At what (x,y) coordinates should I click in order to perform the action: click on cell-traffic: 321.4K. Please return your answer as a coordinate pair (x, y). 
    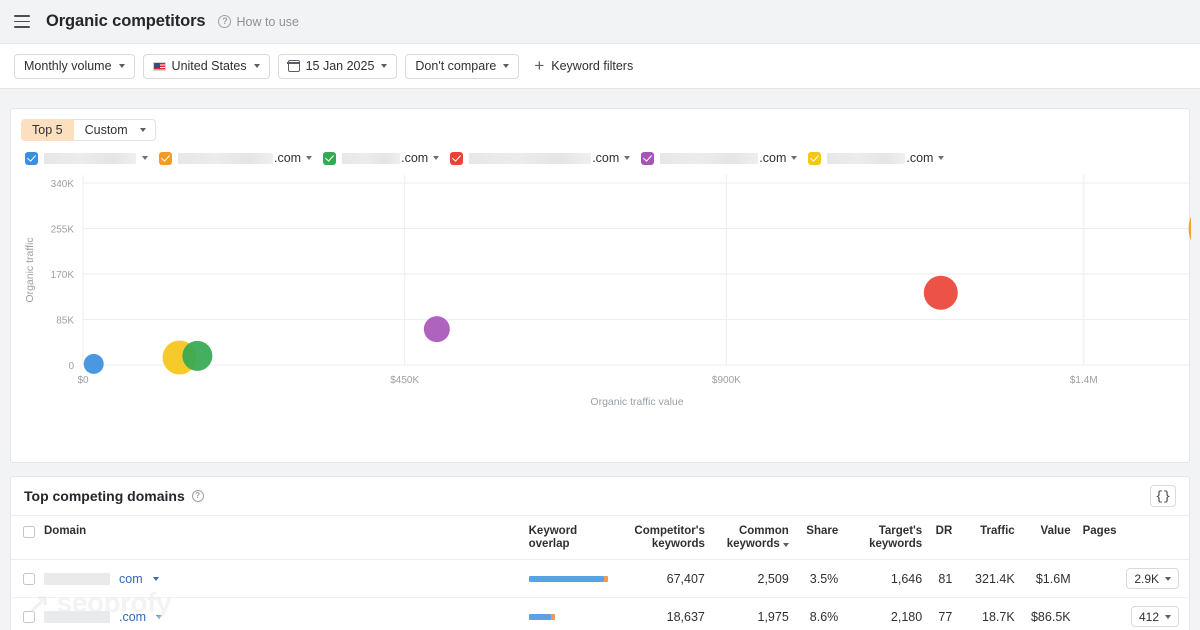
    Looking at the image, I should click on (983, 578).